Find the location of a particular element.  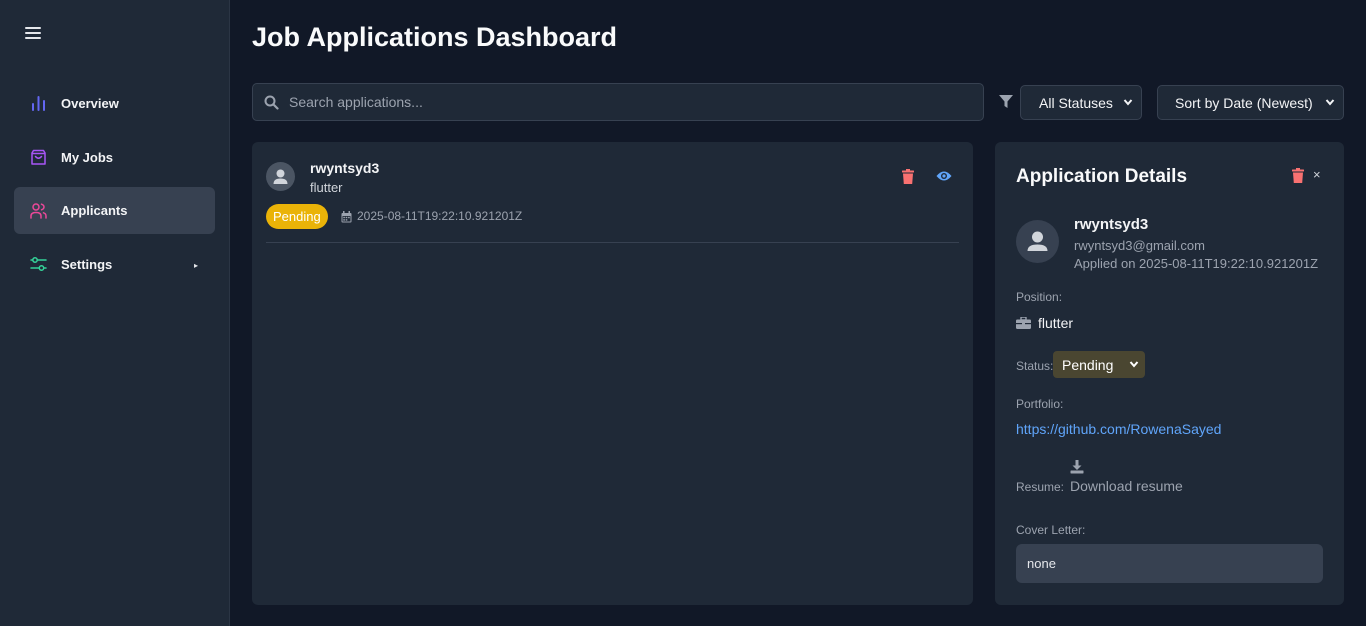

close-button: × is located at coordinates (1317, 174).